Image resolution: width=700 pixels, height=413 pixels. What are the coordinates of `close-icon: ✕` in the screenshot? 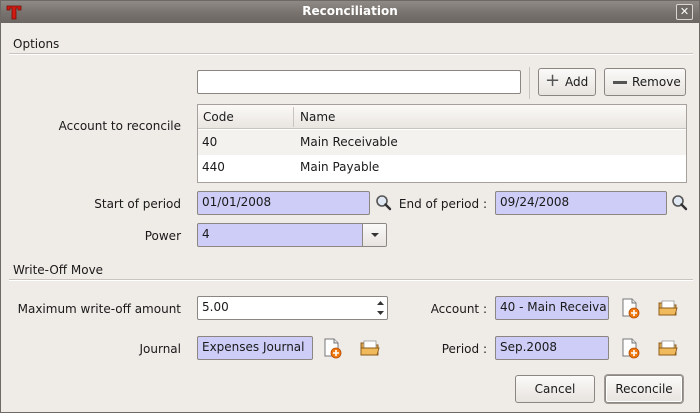 It's located at (684, 12).